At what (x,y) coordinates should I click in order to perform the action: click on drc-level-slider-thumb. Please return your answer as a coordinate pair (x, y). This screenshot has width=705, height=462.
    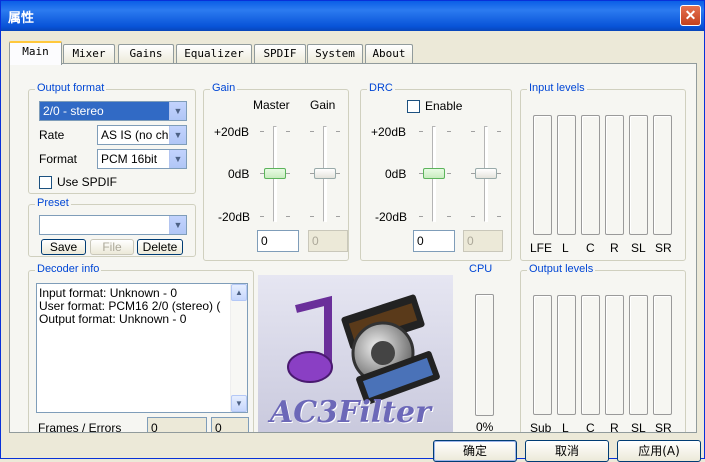
    Looking at the image, I should click on (486, 173).